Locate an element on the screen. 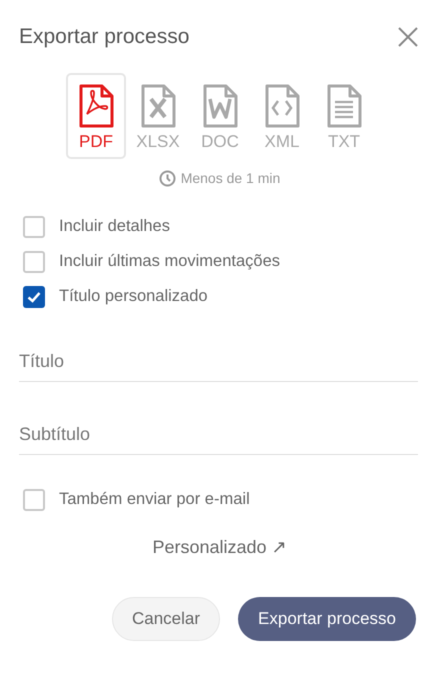 This screenshot has width=437, height=681. custom-link: Personalizado ↗ is located at coordinates (219, 547).